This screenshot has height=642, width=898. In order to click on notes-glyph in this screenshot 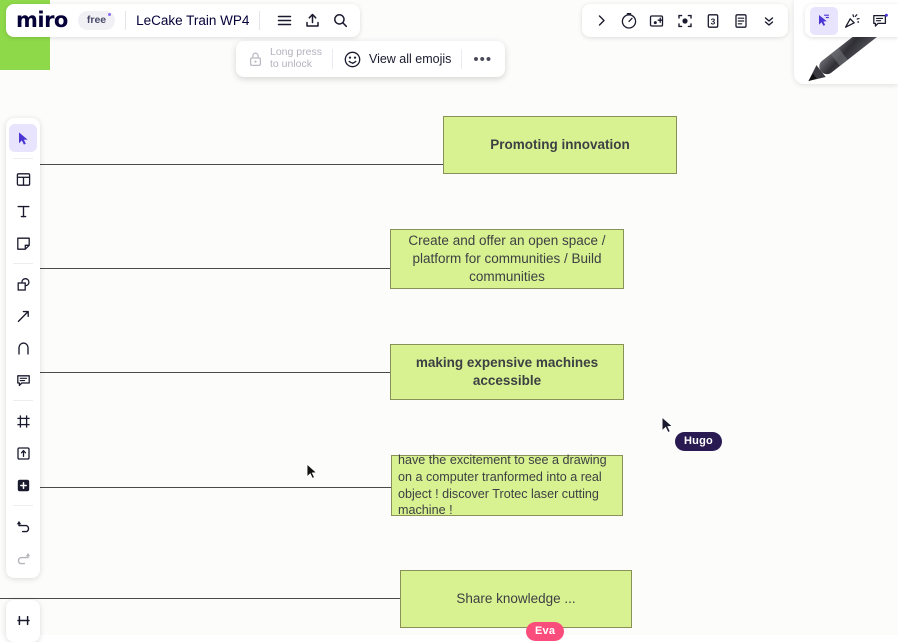, I will do `click(741, 21)`.